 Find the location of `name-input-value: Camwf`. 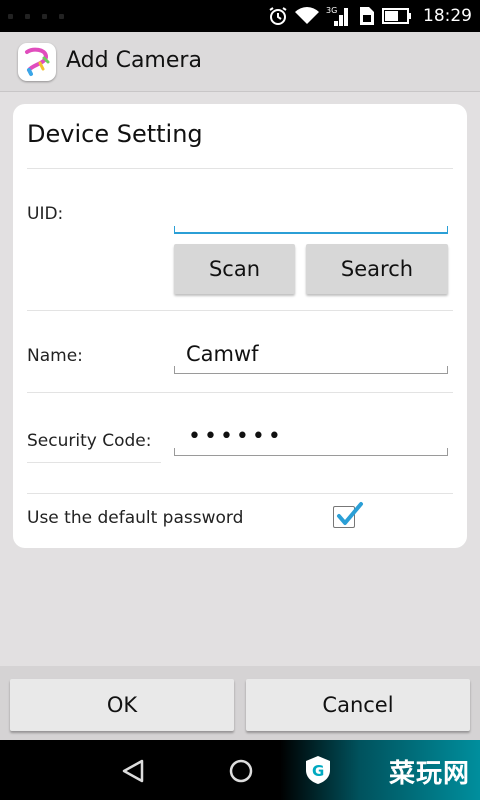

name-input-value: Camwf is located at coordinates (222, 354).